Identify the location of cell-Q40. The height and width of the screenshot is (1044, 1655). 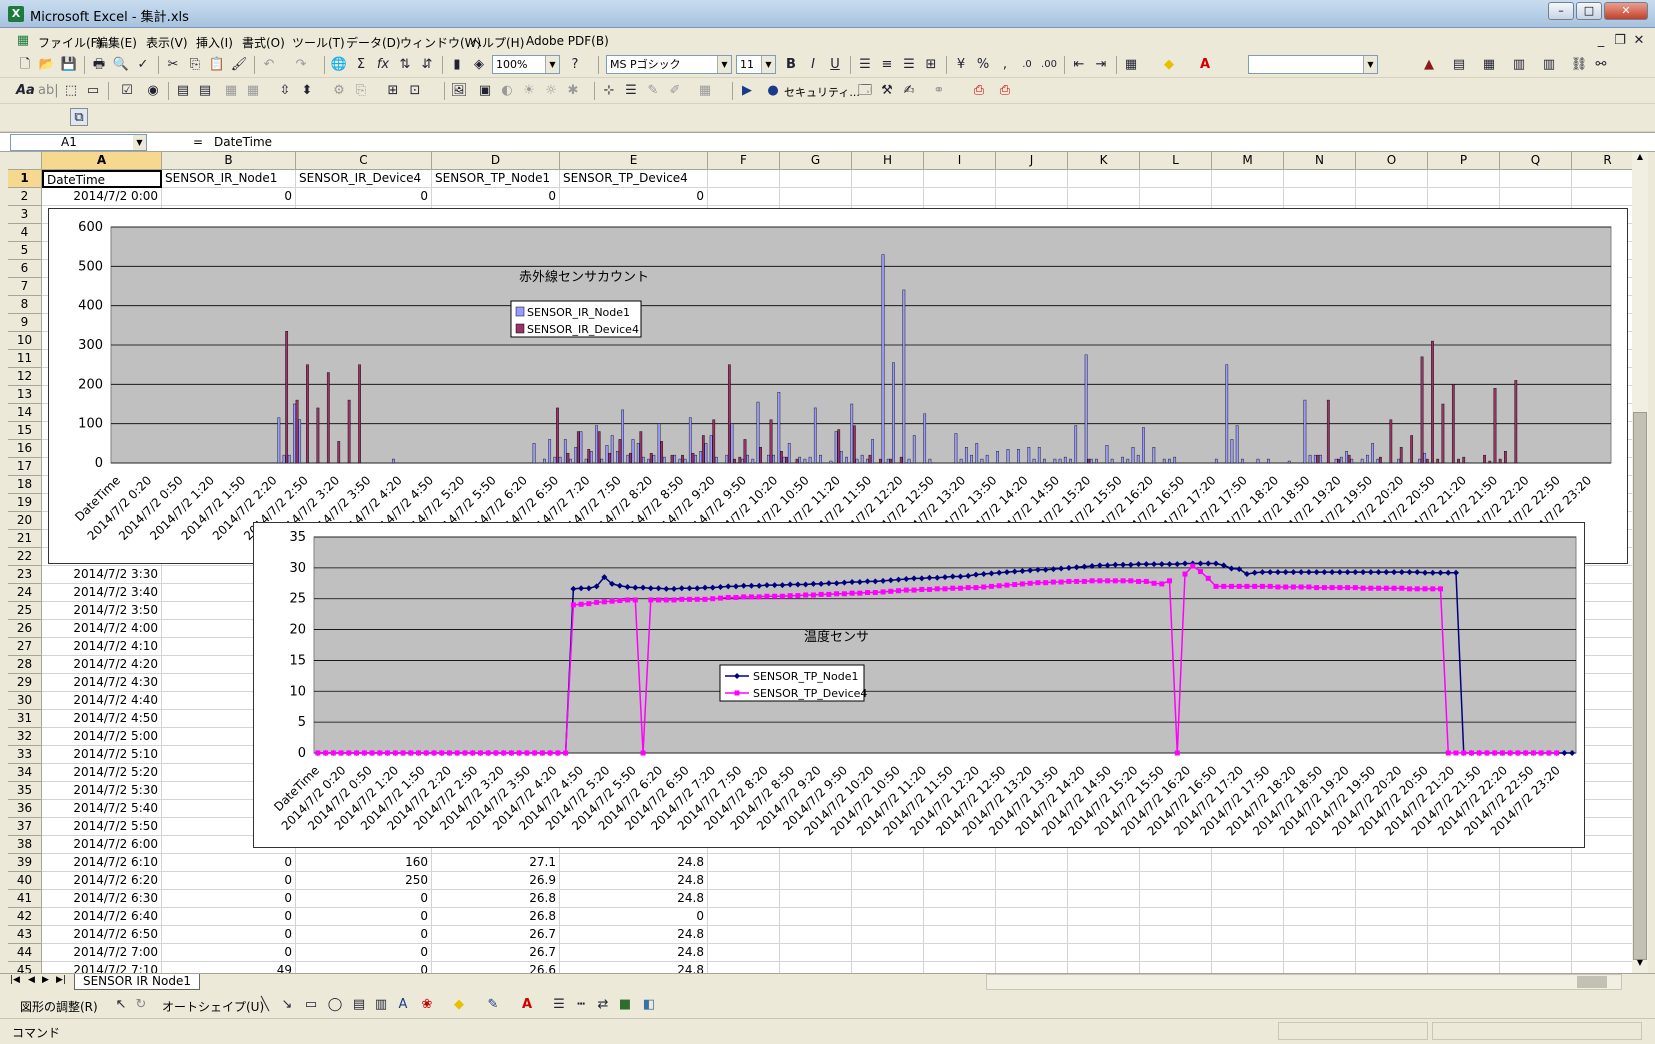
(1536, 881).